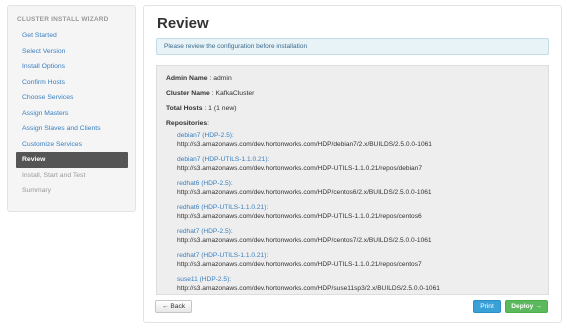  I want to click on total-hosts-value: : 1 (1 new), so click(220, 108).